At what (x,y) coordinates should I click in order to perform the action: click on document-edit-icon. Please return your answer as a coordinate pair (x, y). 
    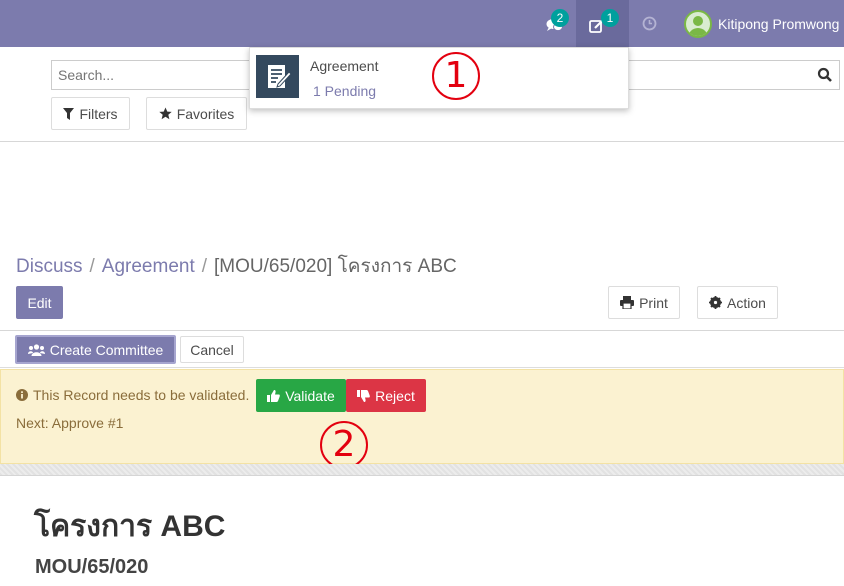
    Looking at the image, I should click on (279, 76).